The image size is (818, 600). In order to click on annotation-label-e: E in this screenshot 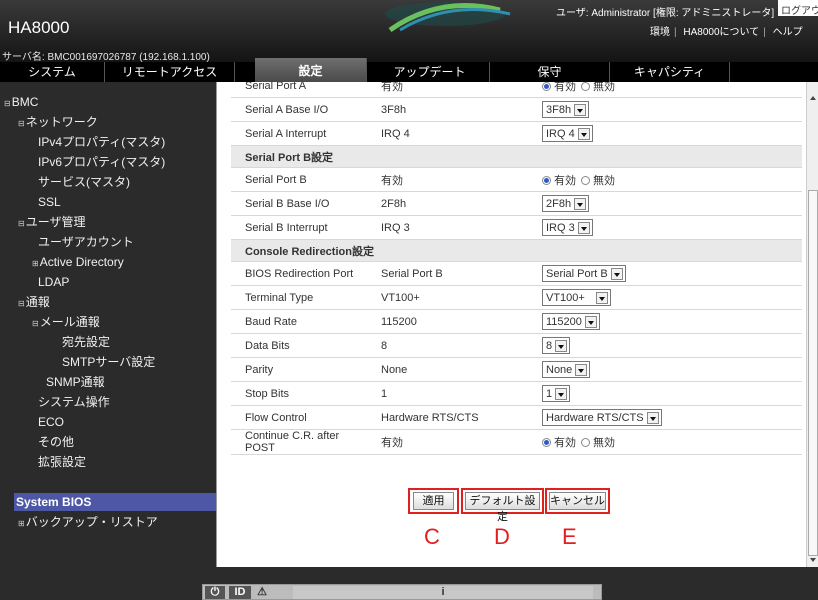, I will do `click(569, 536)`.